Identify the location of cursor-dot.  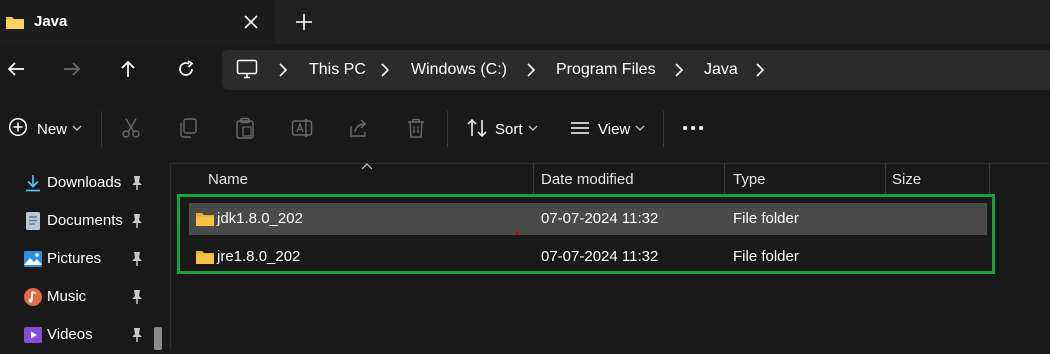
(517, 233).